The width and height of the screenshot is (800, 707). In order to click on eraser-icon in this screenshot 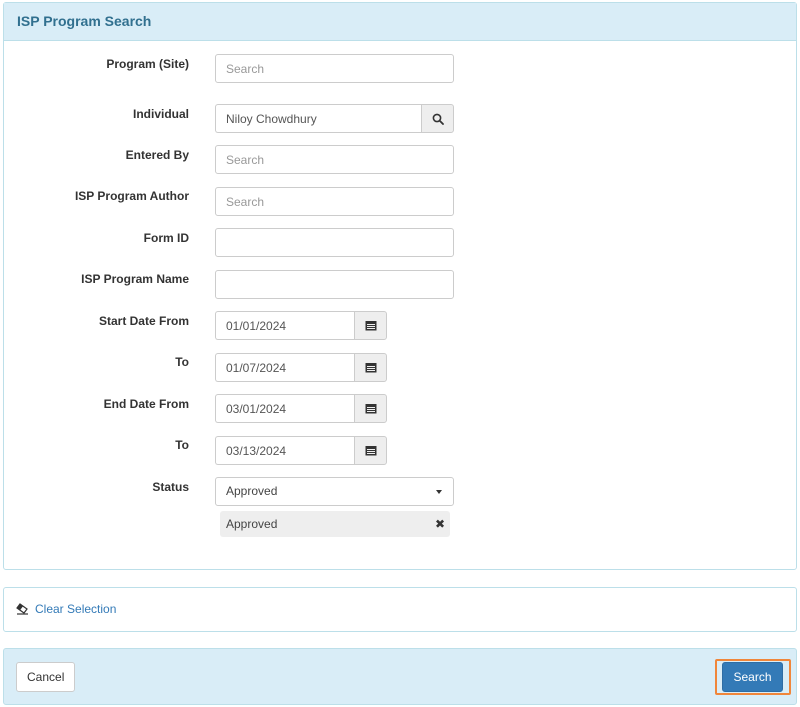, I will do `click(22, 609)`.